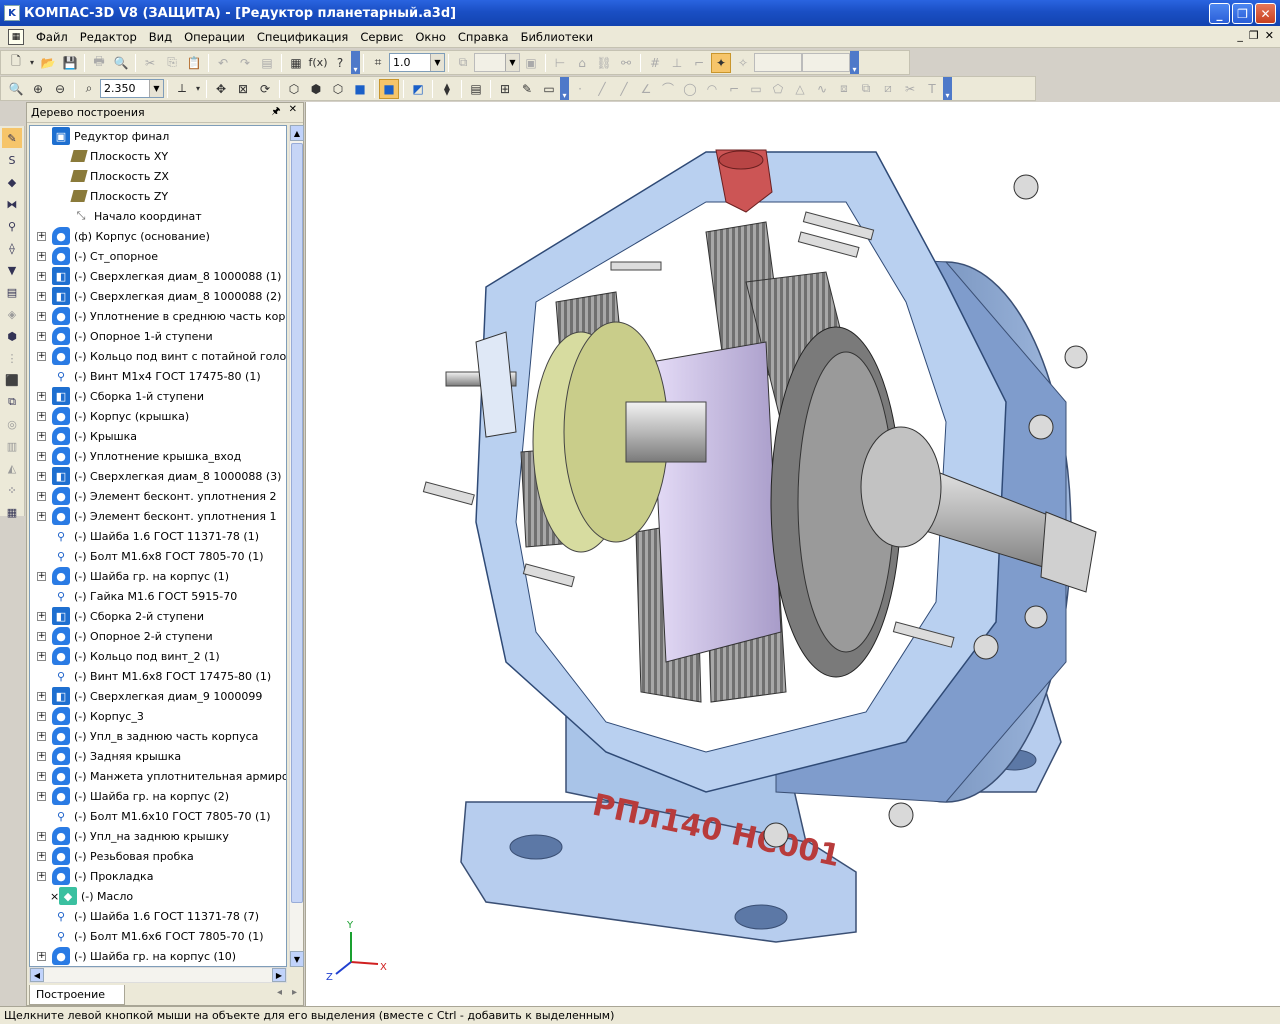 This screenshot has height=1024, width=1280. What do you see at coordinates (77, 995) in the screenshot?
I see `tab-build: Построение` at bounding box center [77, 995].